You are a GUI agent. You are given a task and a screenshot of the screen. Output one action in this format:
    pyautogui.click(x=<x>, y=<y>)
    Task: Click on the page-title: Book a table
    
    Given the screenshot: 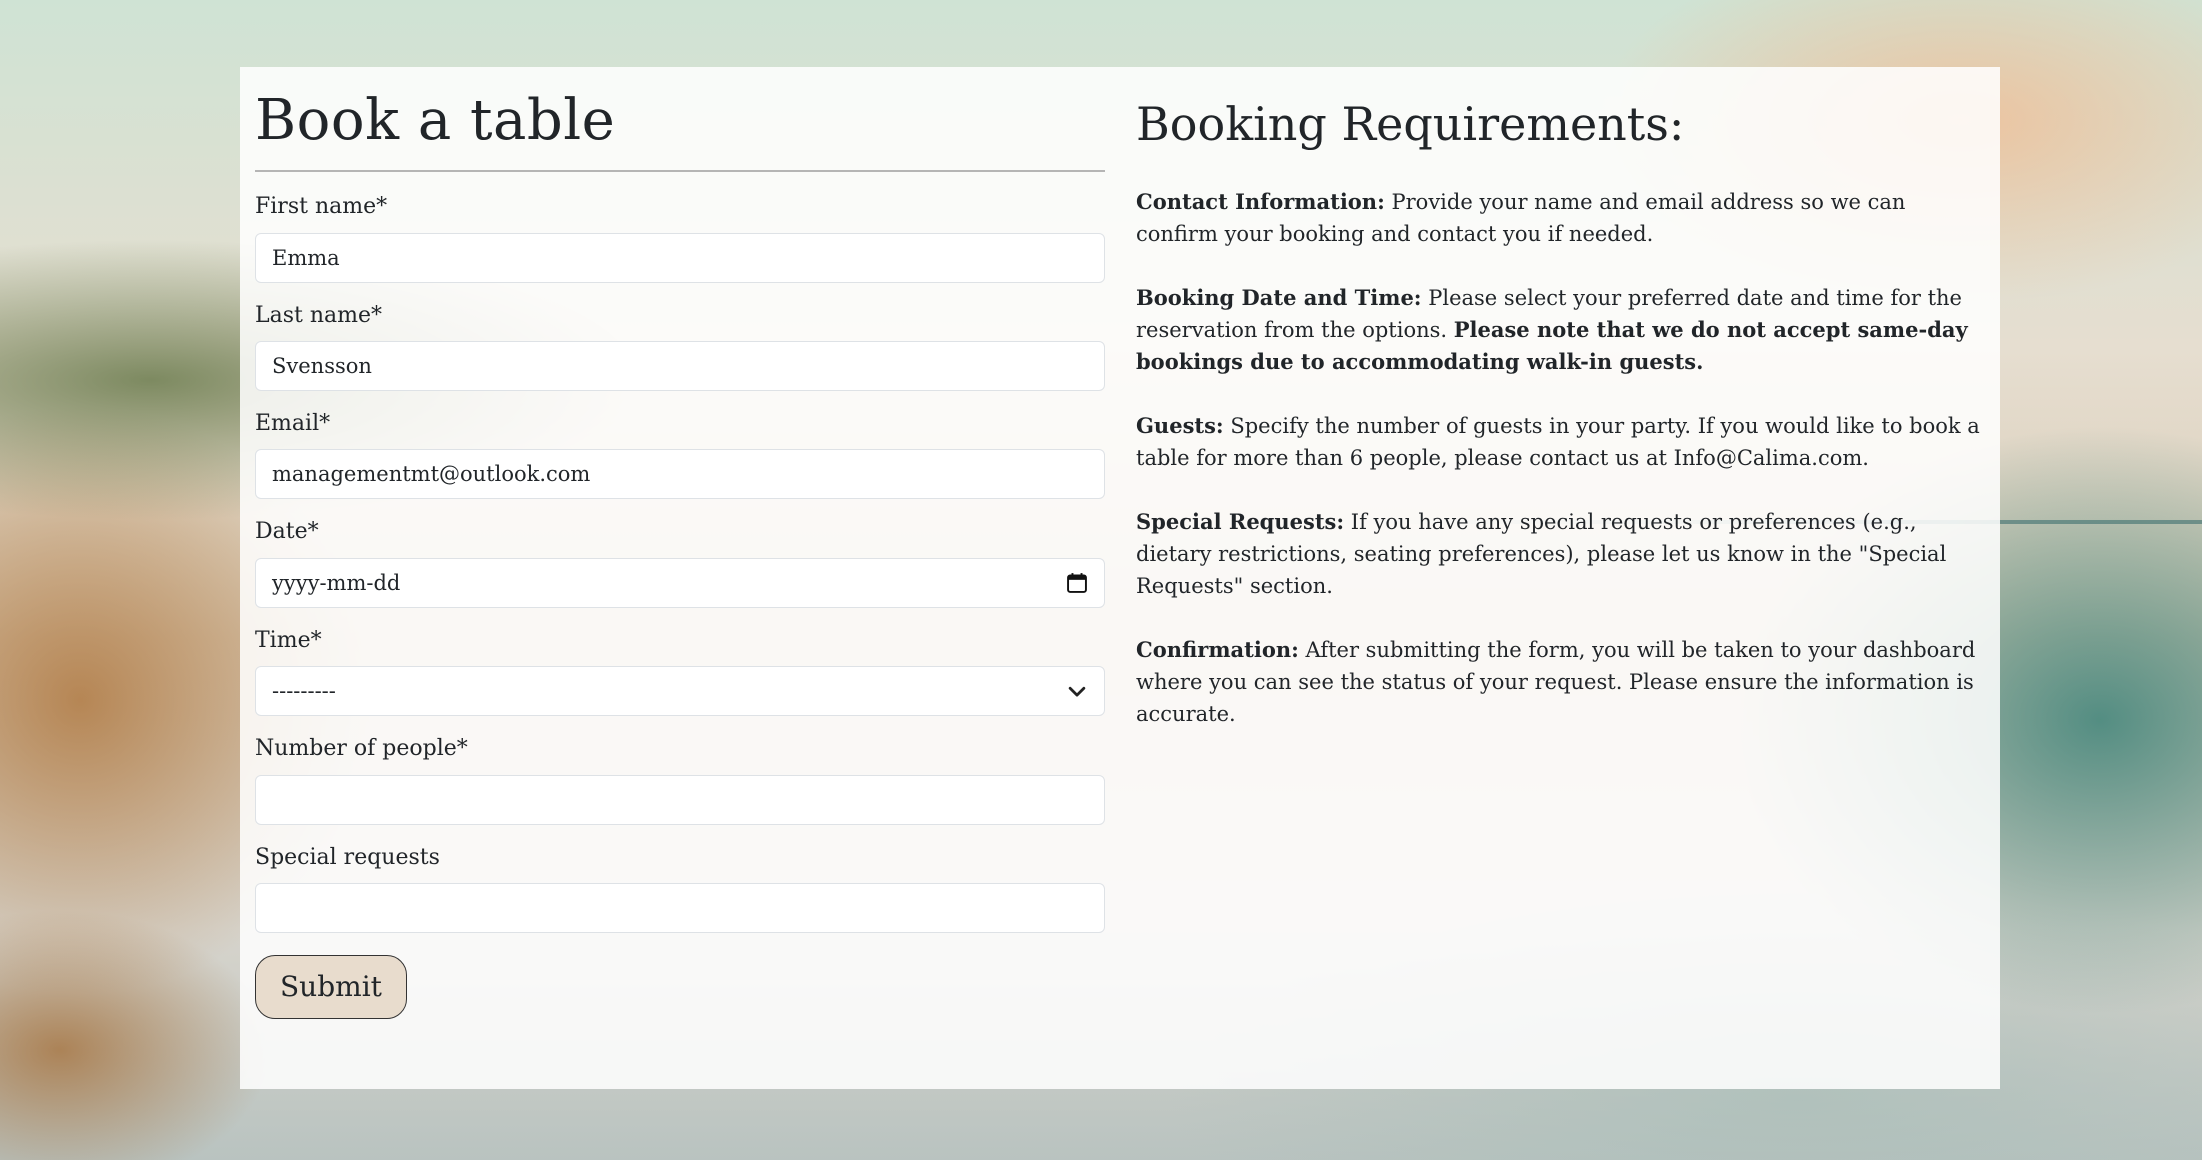 What is the action you would take?
    pyautogui.click(x=435, y=120)
    